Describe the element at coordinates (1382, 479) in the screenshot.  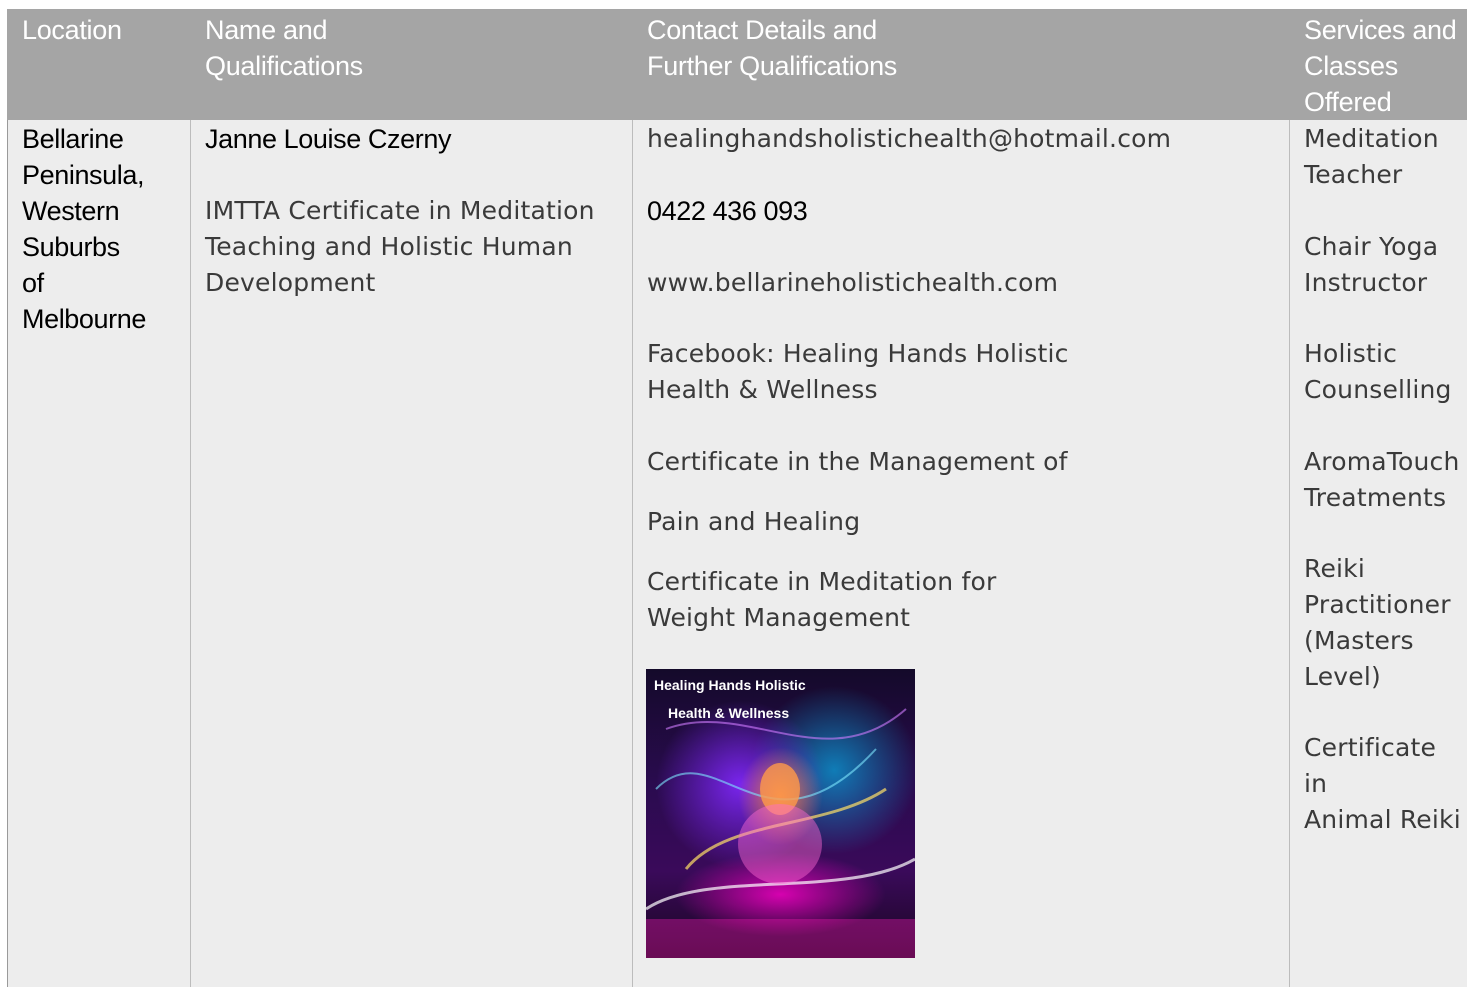
I see `service-item: AromaTouch Treatments` at that location.